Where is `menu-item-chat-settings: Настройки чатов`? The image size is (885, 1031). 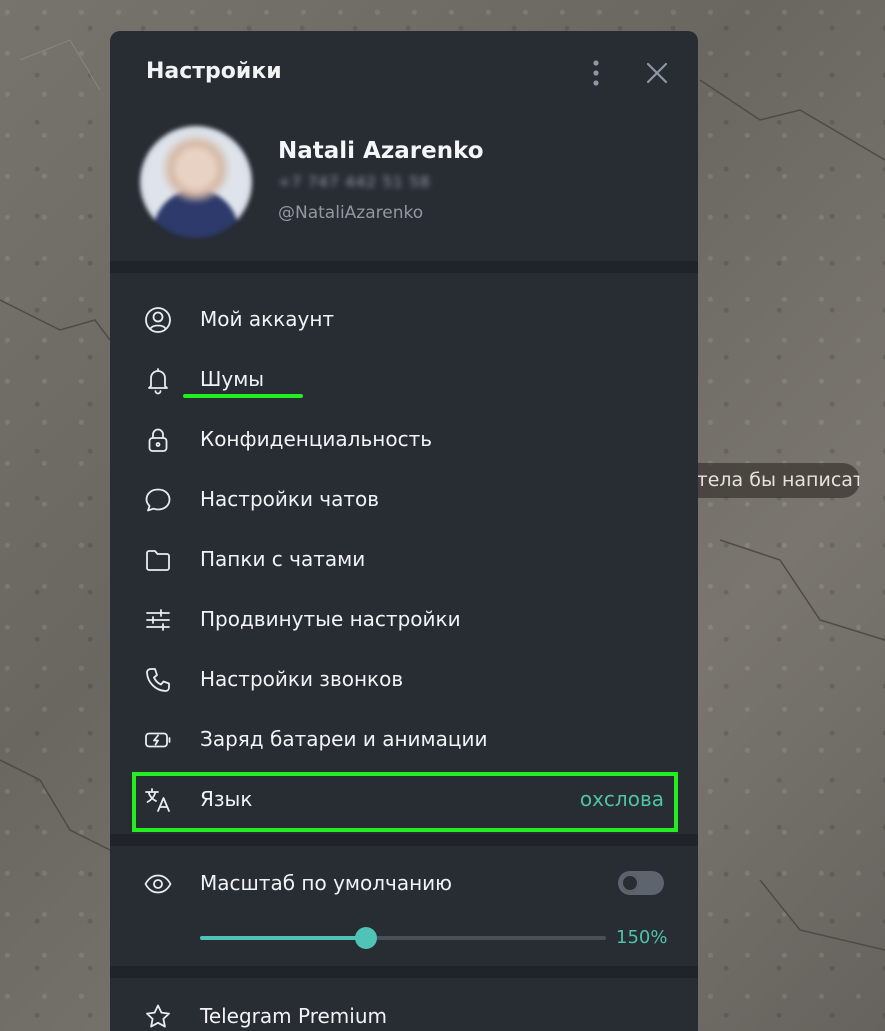 menu-item-chat-settings: Настройки чатов is located at coordinates (404, 500).